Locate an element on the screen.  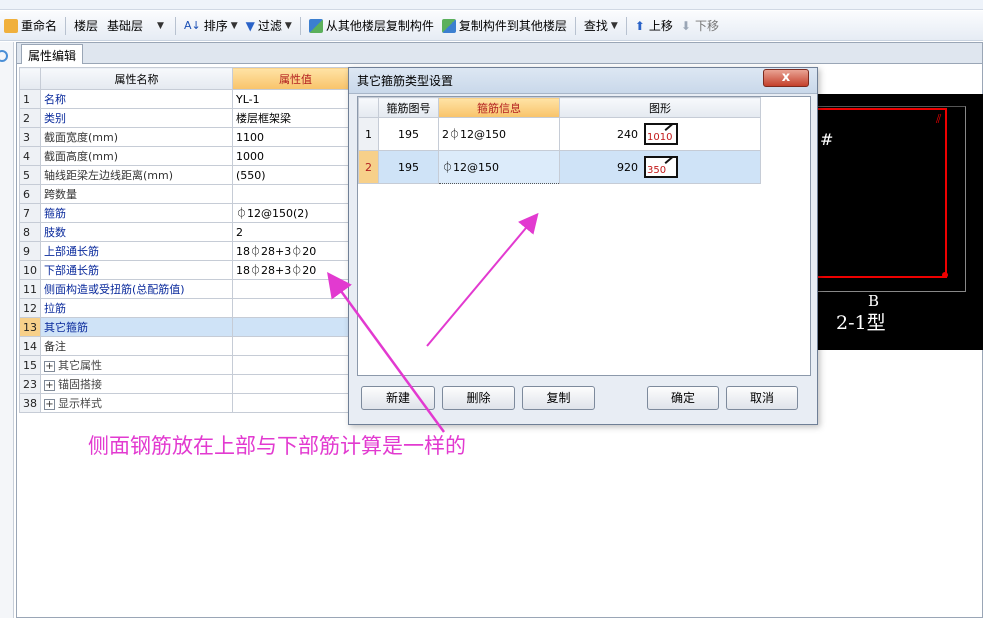
floor-selector: 楼层 基础层 ▼ is located at coordinates (120, 26).